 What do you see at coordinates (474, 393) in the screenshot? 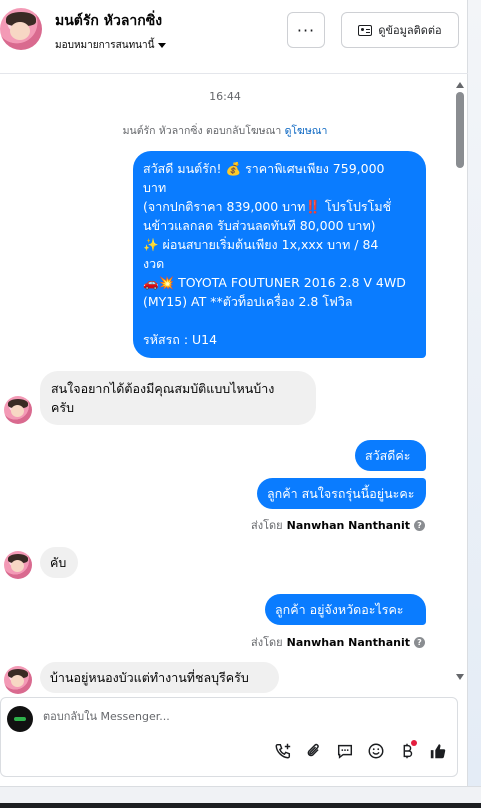
I see `background-edge` at bounding box center [474, 393].